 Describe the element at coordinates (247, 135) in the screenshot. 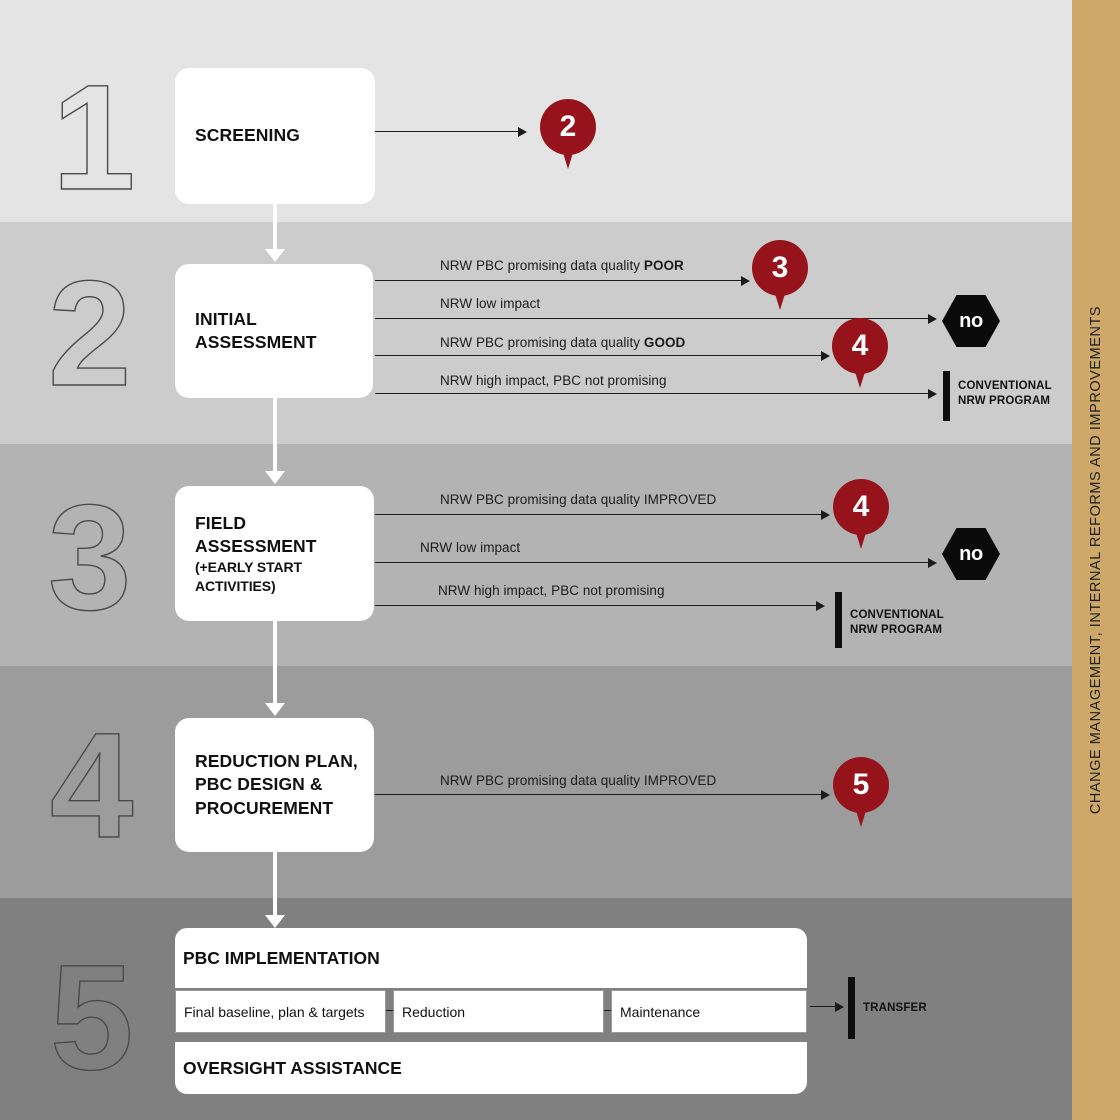

I see `process-box-screening-label: SCREENING` at that location.